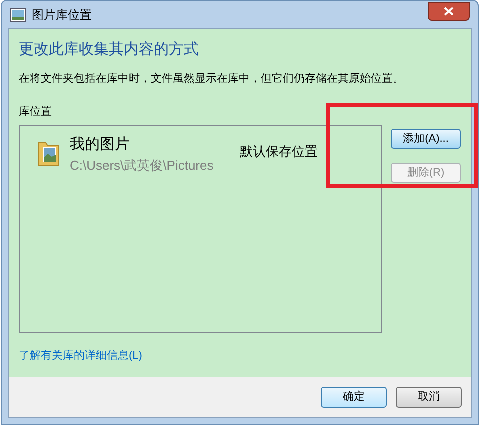 The height and width of the screenshot is (427, 480). What do you see at coordinates (279, 152) in the screenshot?
I see `default-save-label: 默认保存位置` at bounding box center [279, 152].